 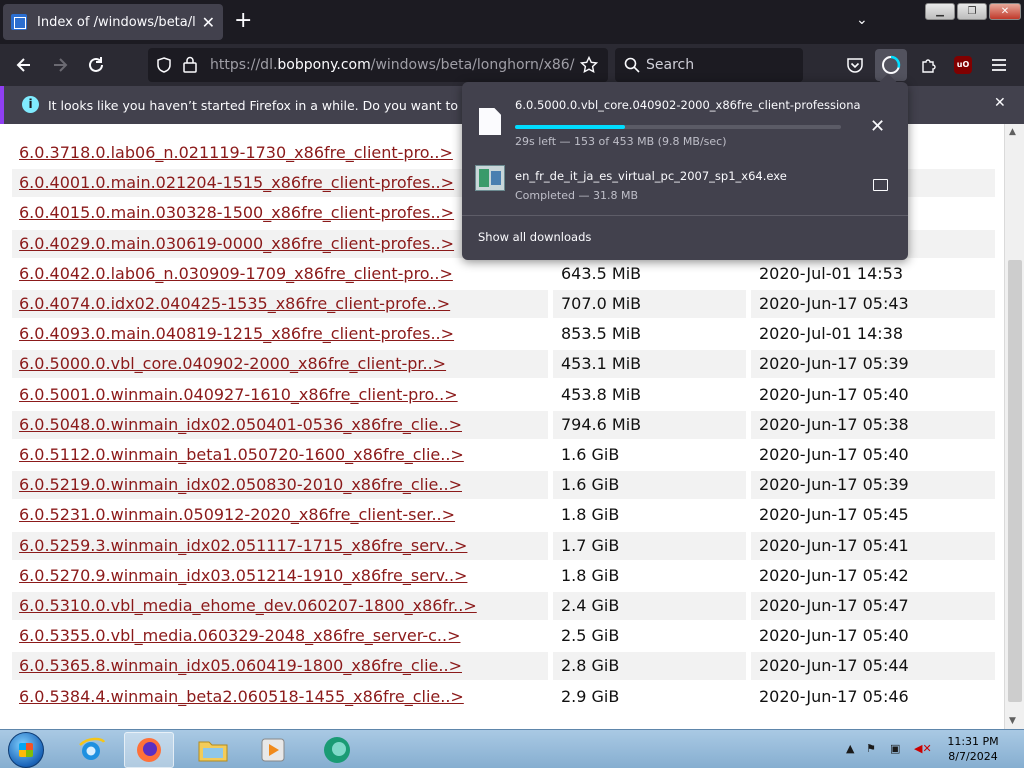 What do you see at coordinates (60, 65) in the screenshot?
I see `forward-button` at bounding box center [60, 65].